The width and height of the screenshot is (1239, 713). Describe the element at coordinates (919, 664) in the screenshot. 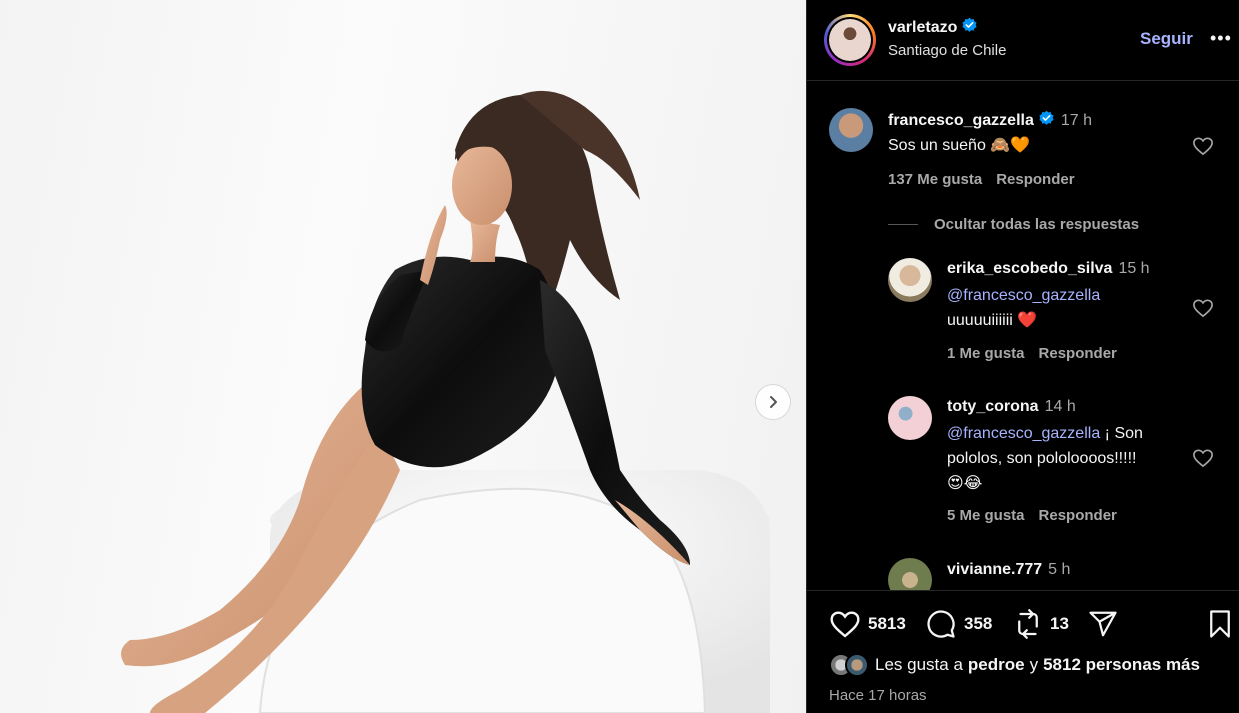

I see `likes-prefix: Les gusta a` at that location.